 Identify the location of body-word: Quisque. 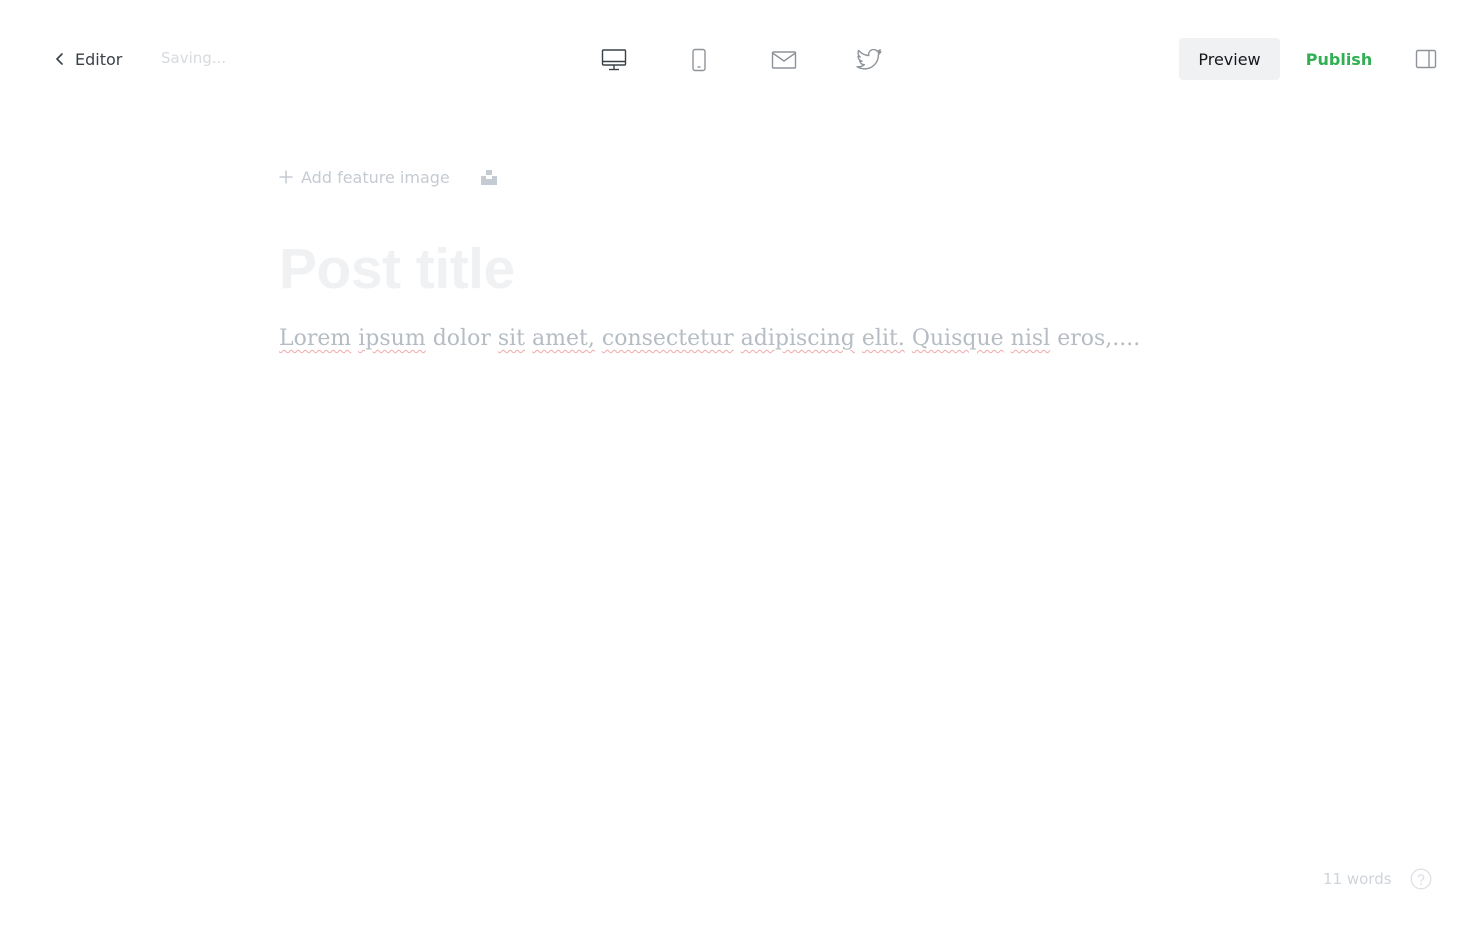
(957, 338).